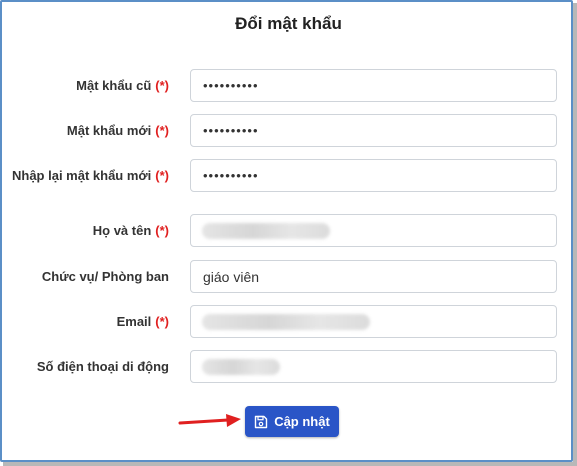 The width and height of the screenshot is (577, 466). What do you see at coordinates (288, 23) in the screenshot?
I see `page-title: Đổi mật khẩu` at bounding box center [288, 23].